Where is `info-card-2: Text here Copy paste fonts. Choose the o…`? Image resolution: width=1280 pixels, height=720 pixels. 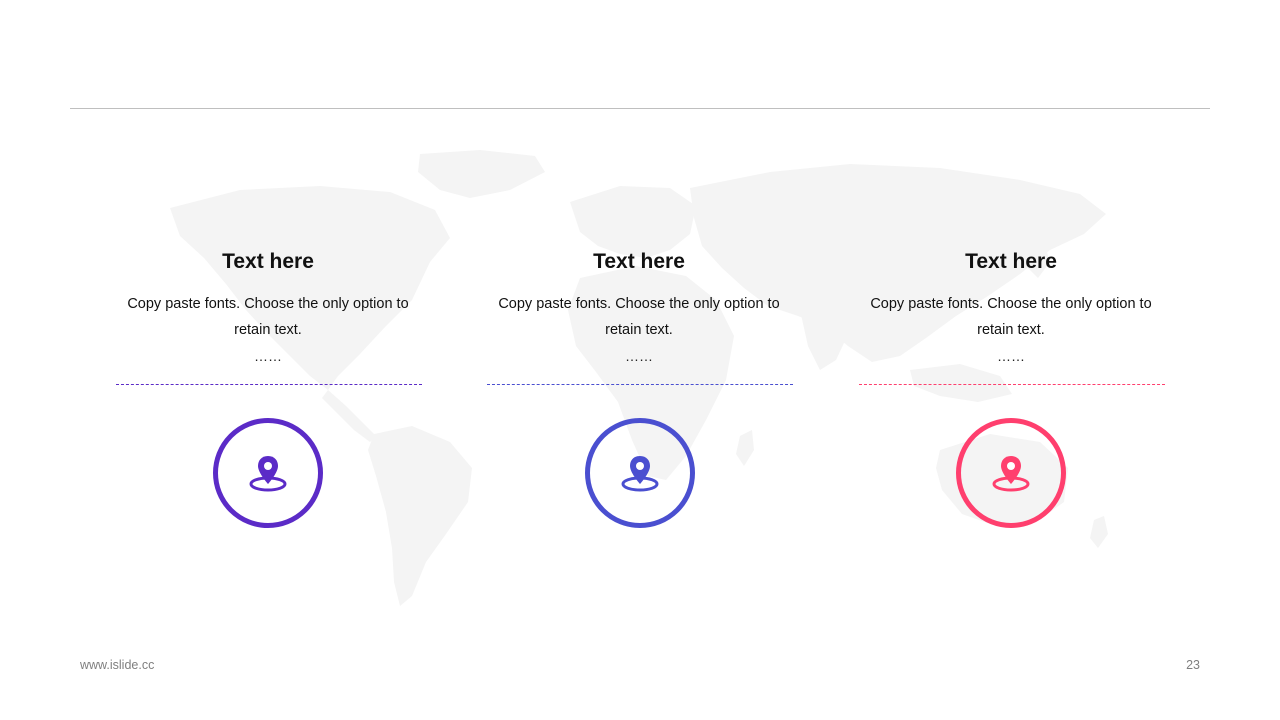
info-card-2: Text here Copy paste fonts. Choose the o… is located at coordinates (639, 305).